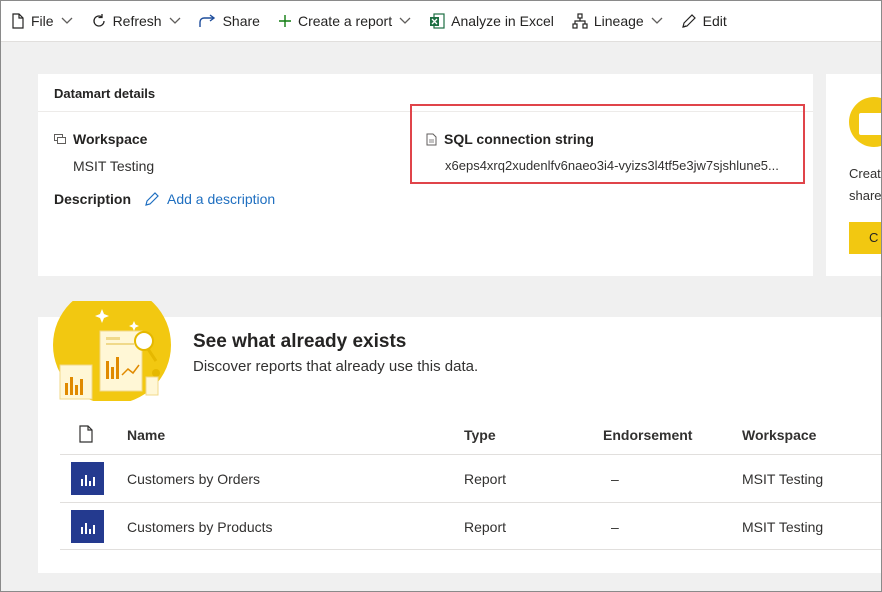 The width and height of the screenshot is (882, 592). I want to click on create-report-label: Create a report, so click(345, 21).